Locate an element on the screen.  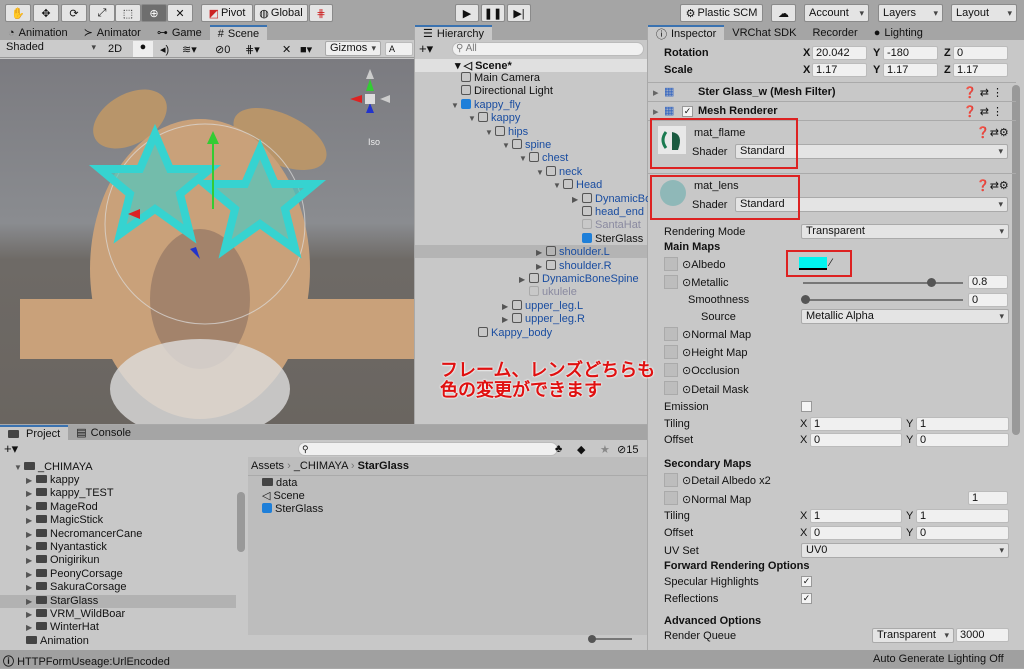
layout-dropdown: Layout is located at coordinates (984, 13).